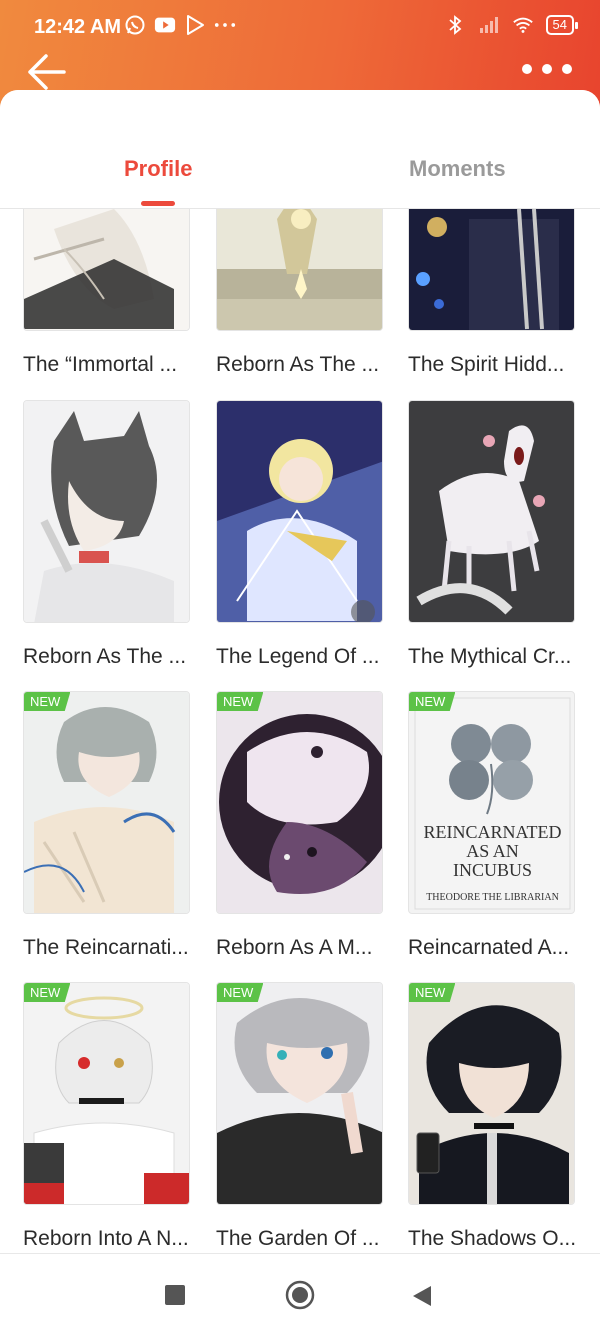  I want to click on cover-title-line: AS AN, so click(492, 851).